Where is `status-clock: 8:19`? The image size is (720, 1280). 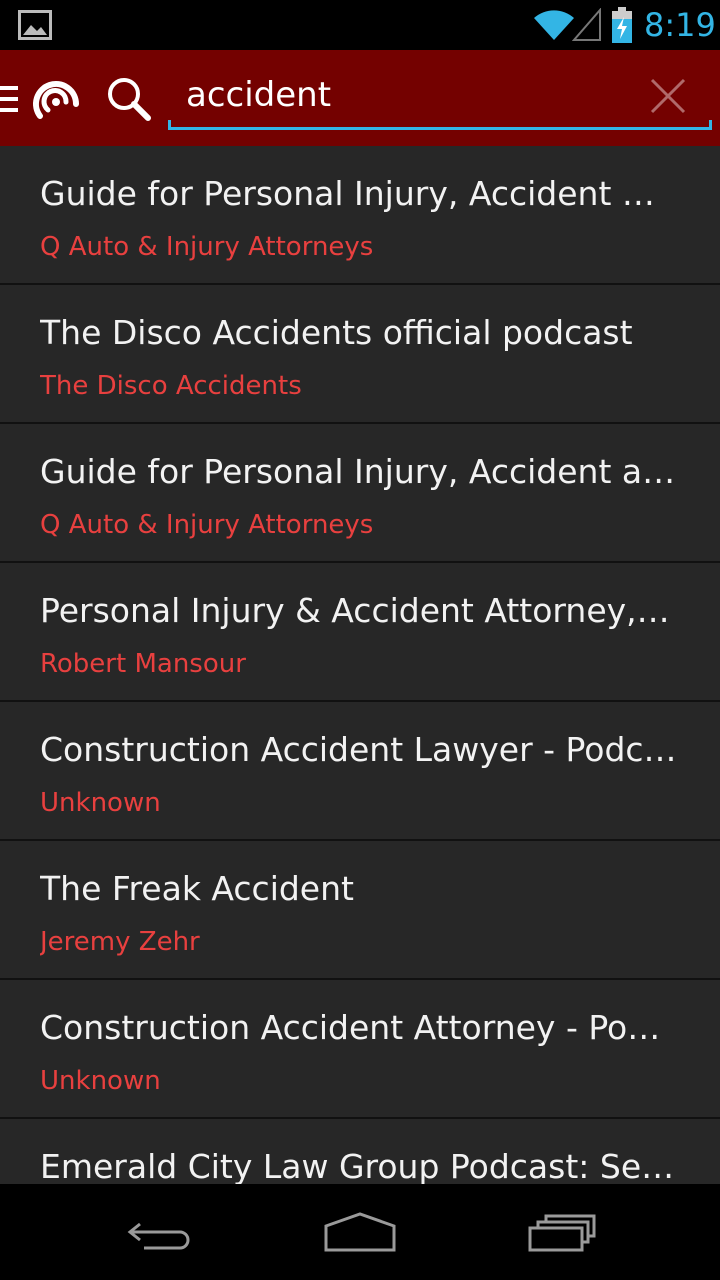 status-clock: 8:19 is located at coordinates (680, 25).